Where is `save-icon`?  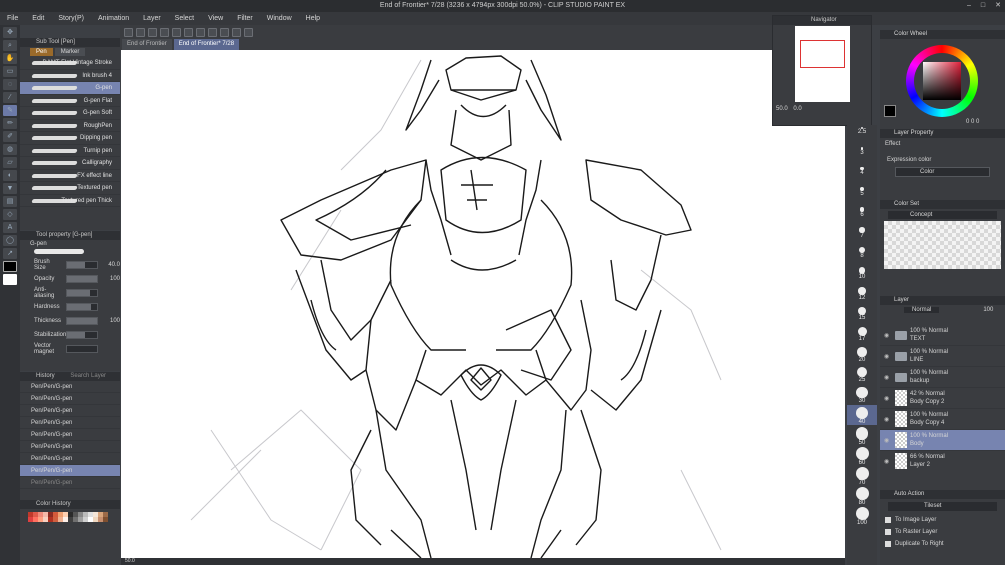
save-icon is located at coordinates (152, 32).